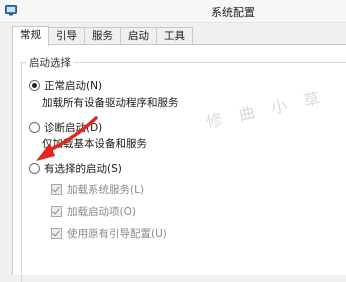 Image resolution: width=346 pixels, height=282 pixels. What do you see at coordinates (56, 189) in the screenshot?
I see `load-system-services-checkbox` at bounding box center [56, 189].